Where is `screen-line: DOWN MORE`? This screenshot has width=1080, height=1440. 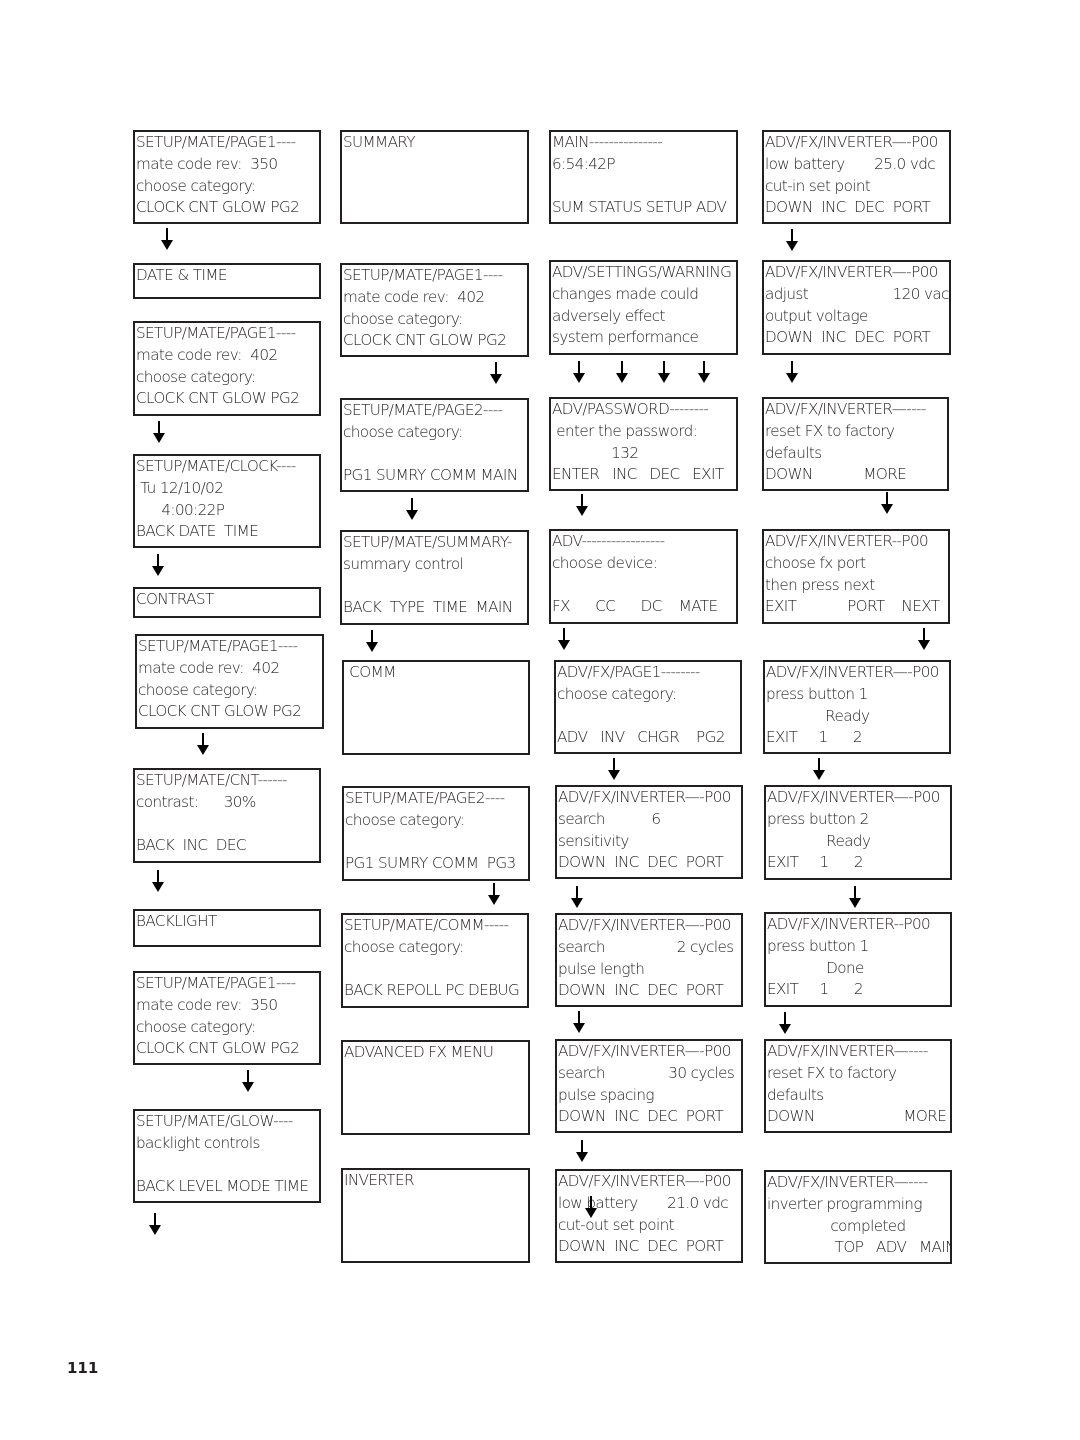 screen-line: DOWN MORE is located at coordinates (857, 1116).